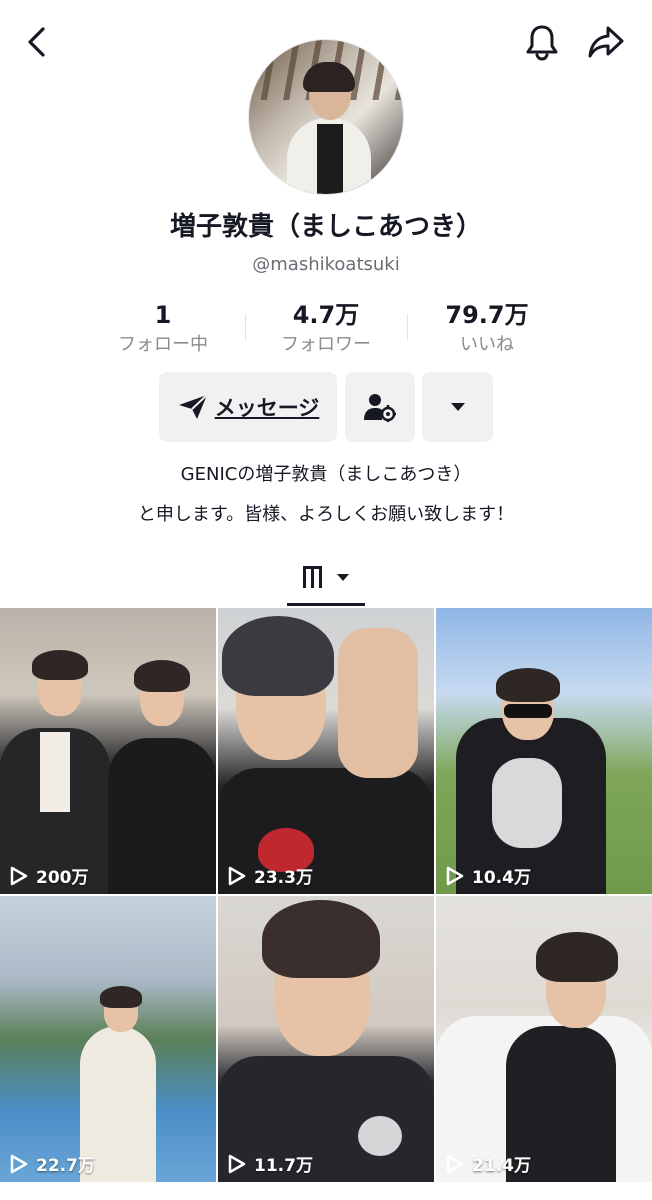 The width and height of the screenshot is (652, 1200). Describe the element at coordinates (528, 711) in the screenshot. I see `thumbnail-sunglasses` at that location.